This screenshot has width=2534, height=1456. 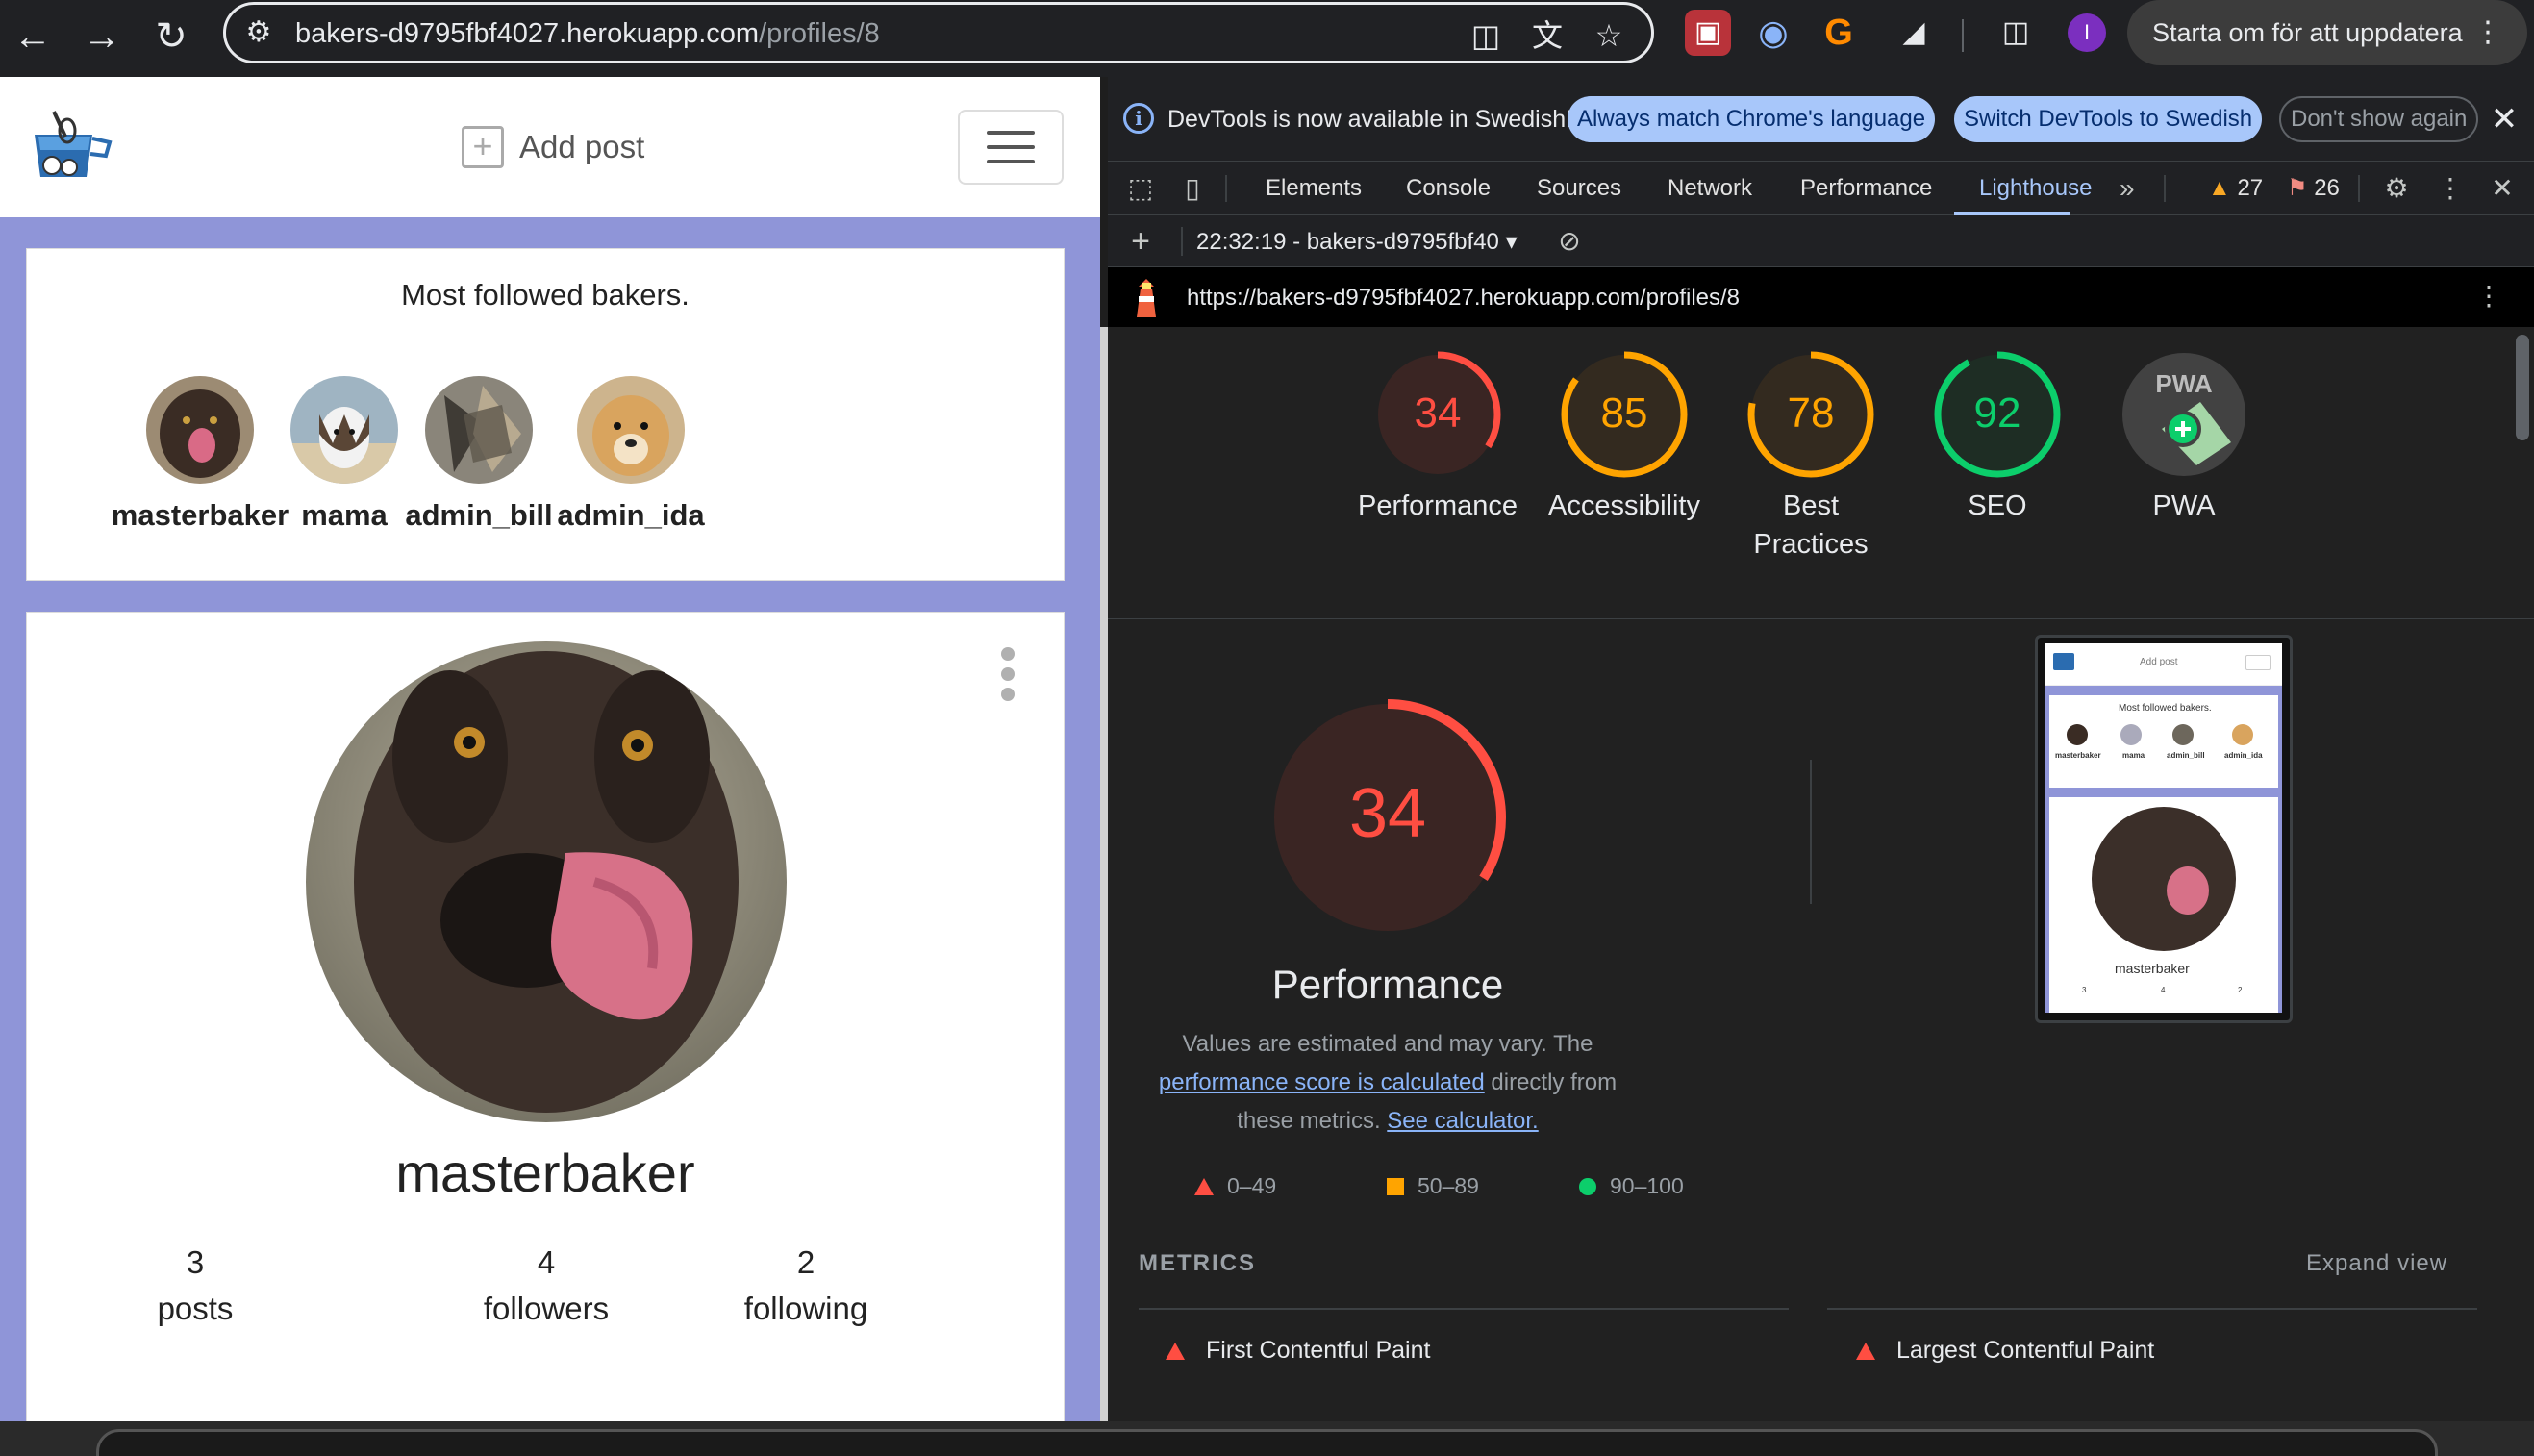 I want to click on score-gauge: 34, so click(x=1437, y=415).